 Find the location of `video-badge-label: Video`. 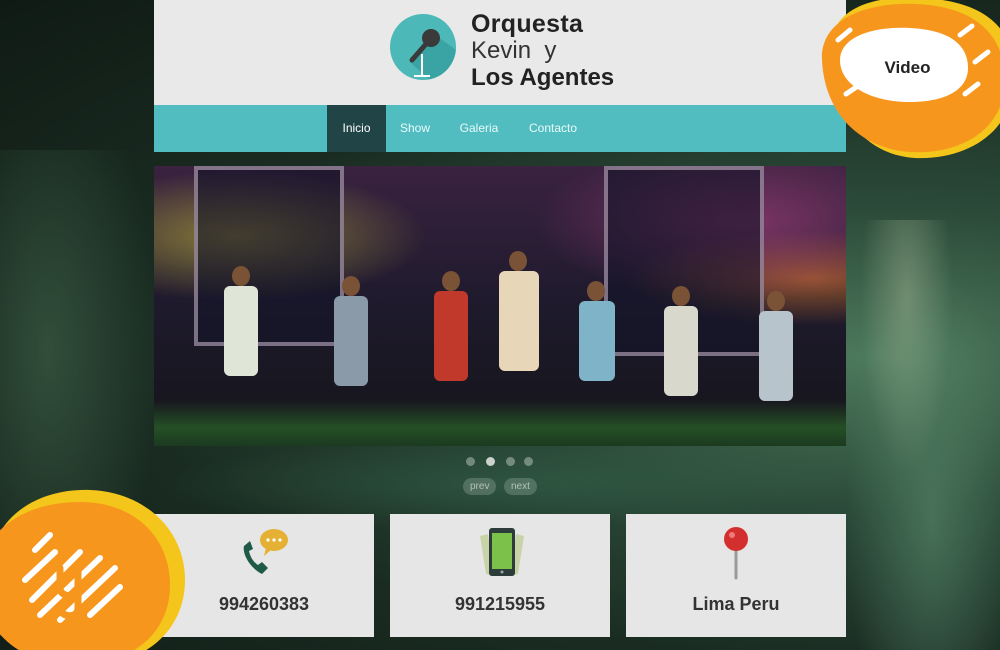

video-badge-label: Video is located at coordinates (907, 68).